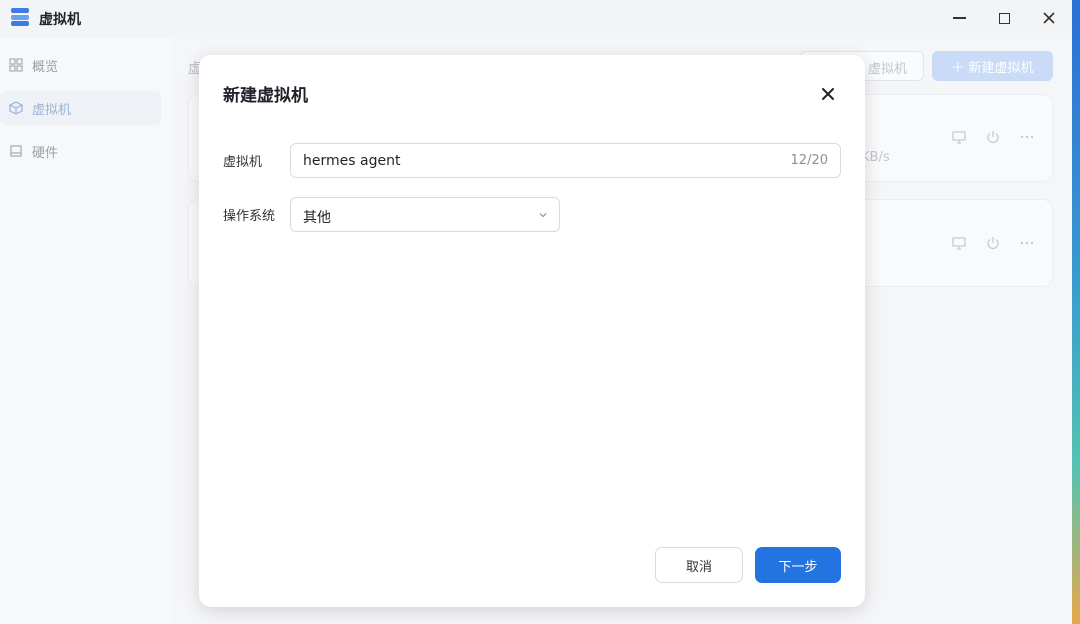 Image resolution: width=1080 pixels, height=624 pixels. What do you see at coordinates (798, 565) in the screenshot?
I see `next-step-button: 下一步` at bounding box center [798, 565].